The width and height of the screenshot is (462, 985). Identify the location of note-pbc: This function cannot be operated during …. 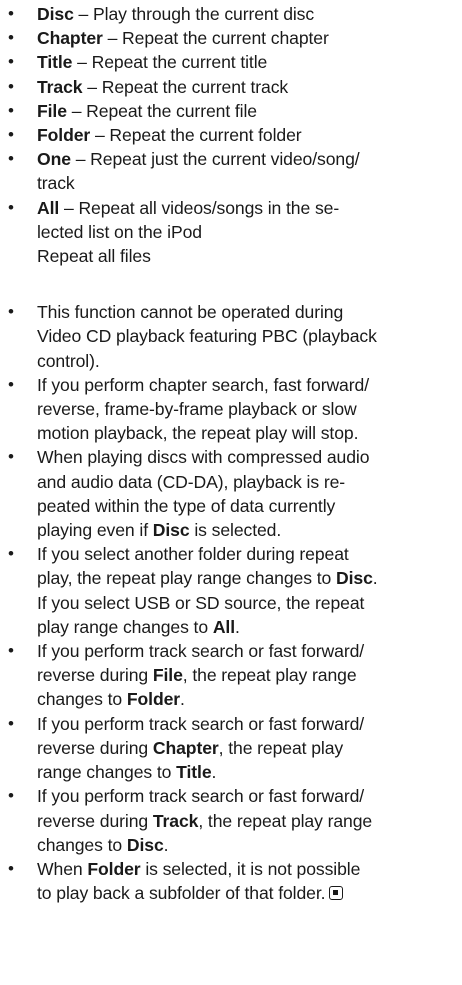
(234, 336).